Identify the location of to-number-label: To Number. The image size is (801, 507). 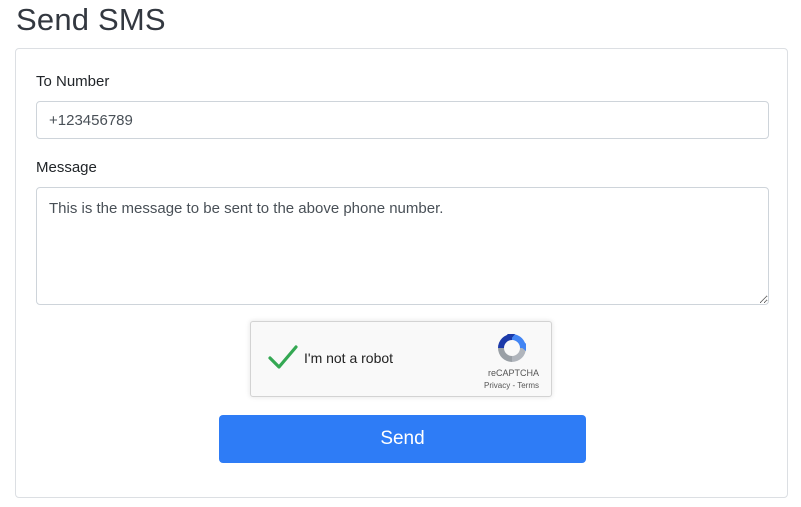
(73, 81).